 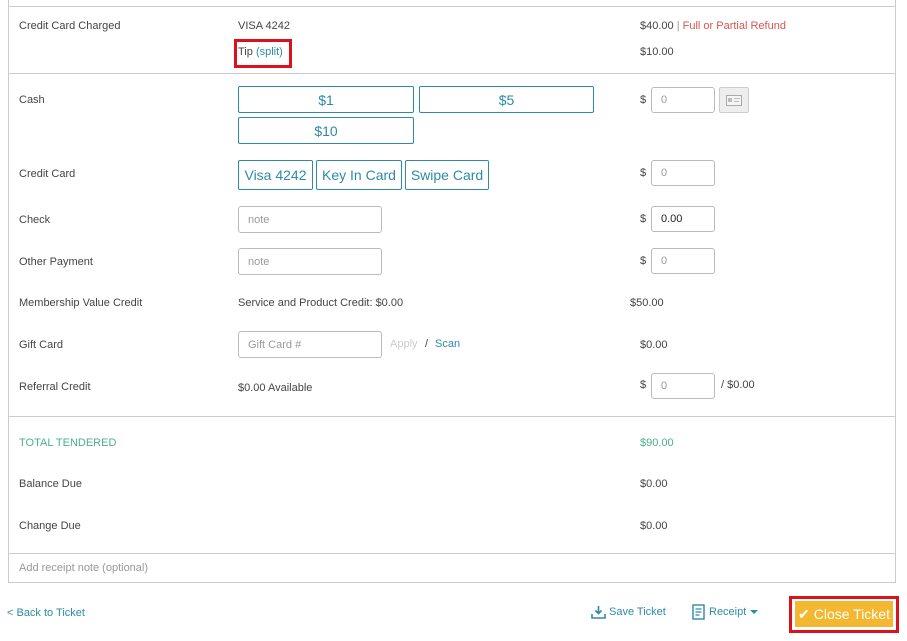 I want to click on cash-label: Cash, so click(x=32, y=100).